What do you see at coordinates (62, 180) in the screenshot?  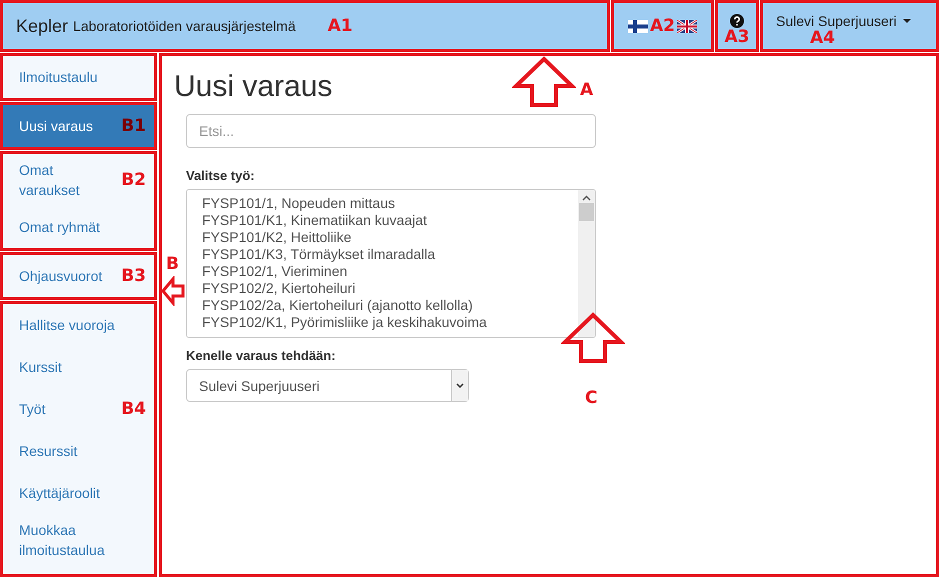 I see `sidebar-item: Omat varaukset` at bounding box center [62, 180].